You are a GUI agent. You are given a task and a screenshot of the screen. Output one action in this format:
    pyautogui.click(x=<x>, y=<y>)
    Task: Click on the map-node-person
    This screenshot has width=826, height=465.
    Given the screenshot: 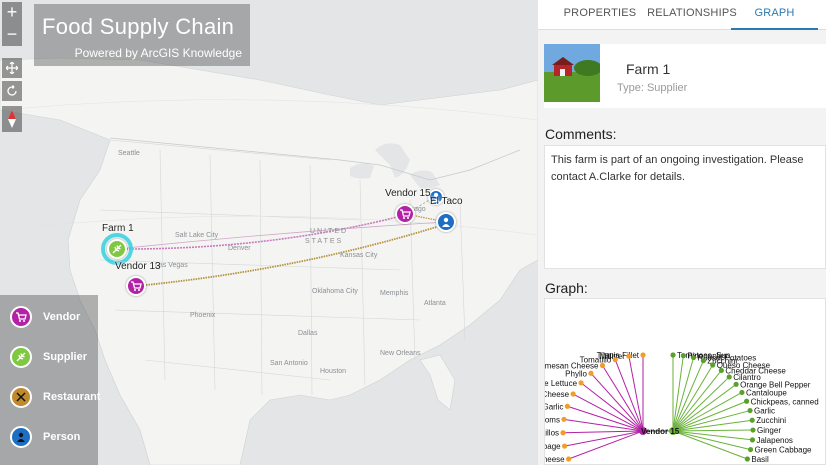 What is the action you would take?
    pyautogui.click(x=446, y=222)
    